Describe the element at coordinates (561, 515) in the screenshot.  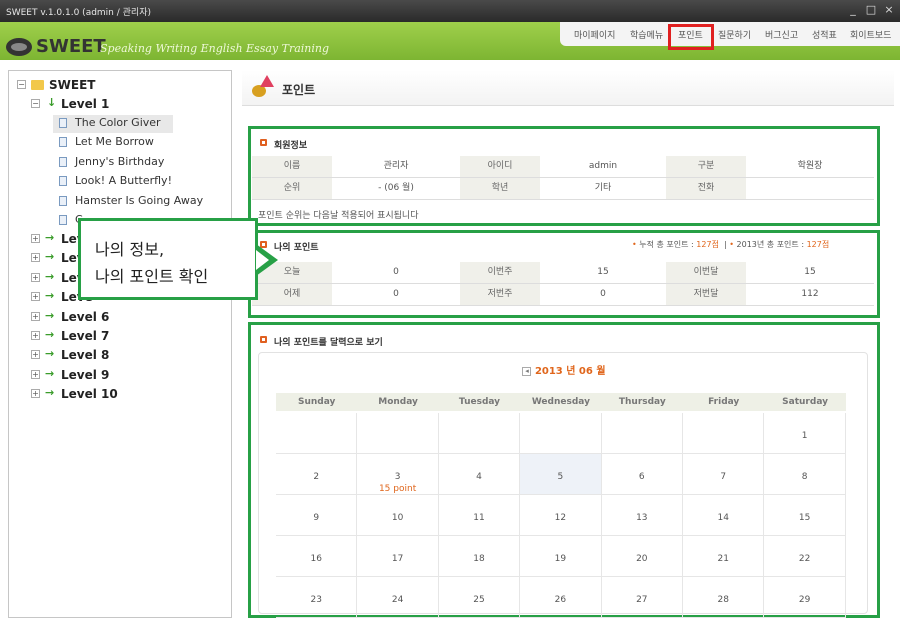
I see `calendar-day: 12` at that location.